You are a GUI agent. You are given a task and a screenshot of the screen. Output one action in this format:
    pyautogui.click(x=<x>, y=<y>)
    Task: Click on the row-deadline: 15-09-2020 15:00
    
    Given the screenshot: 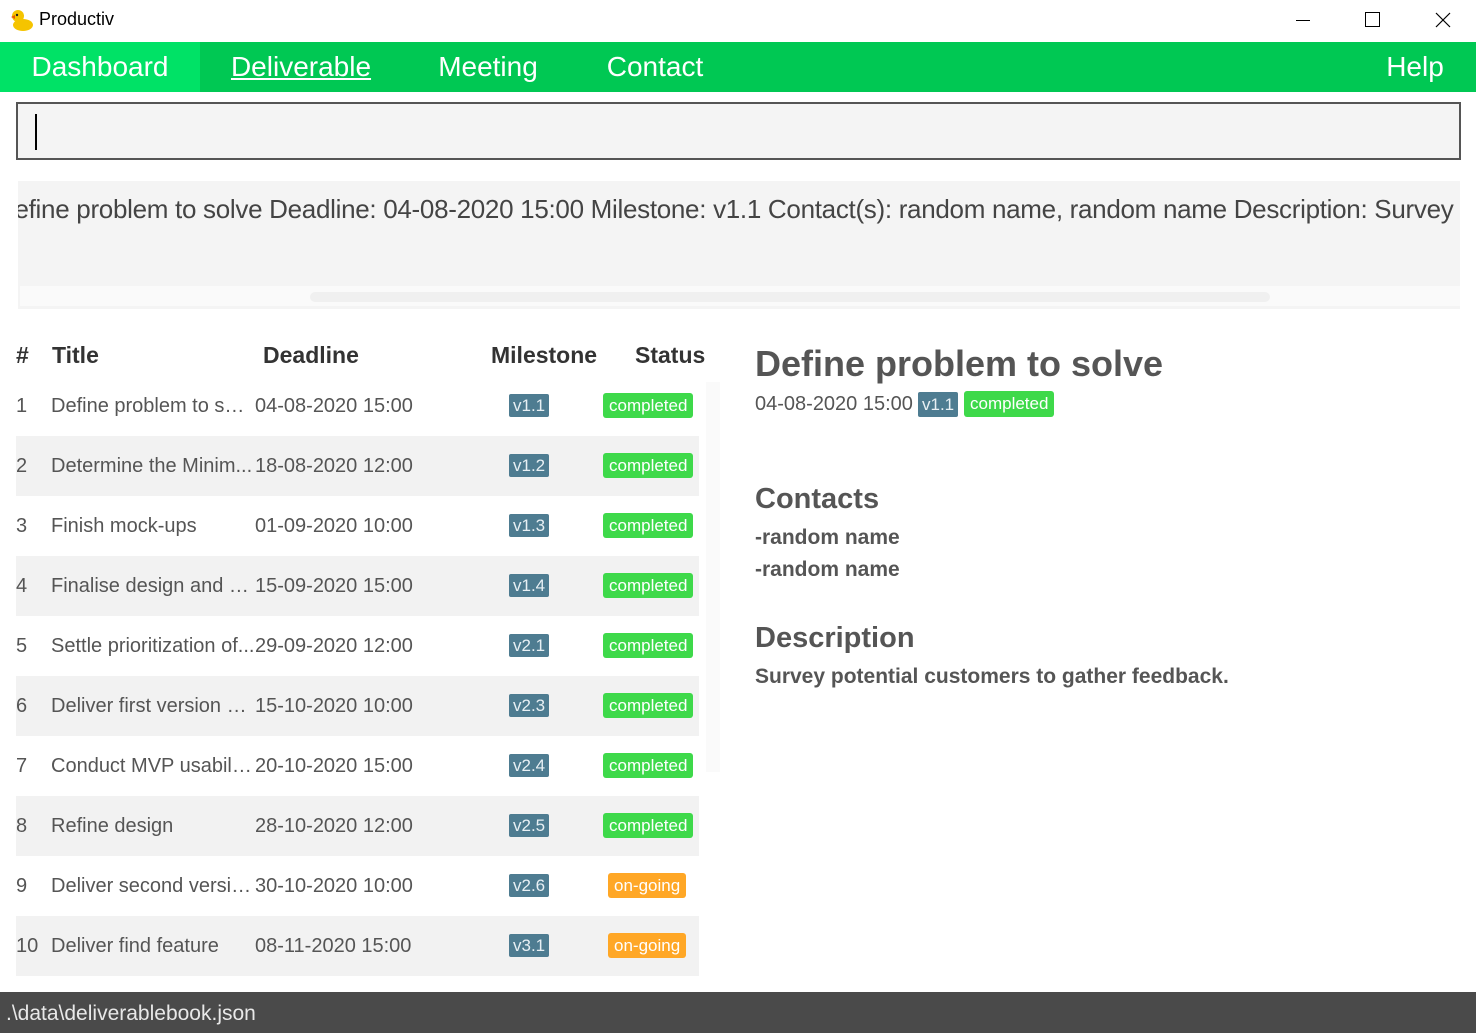 What is the action you would take?
    pyautogui.click(x=334, y=586)
    